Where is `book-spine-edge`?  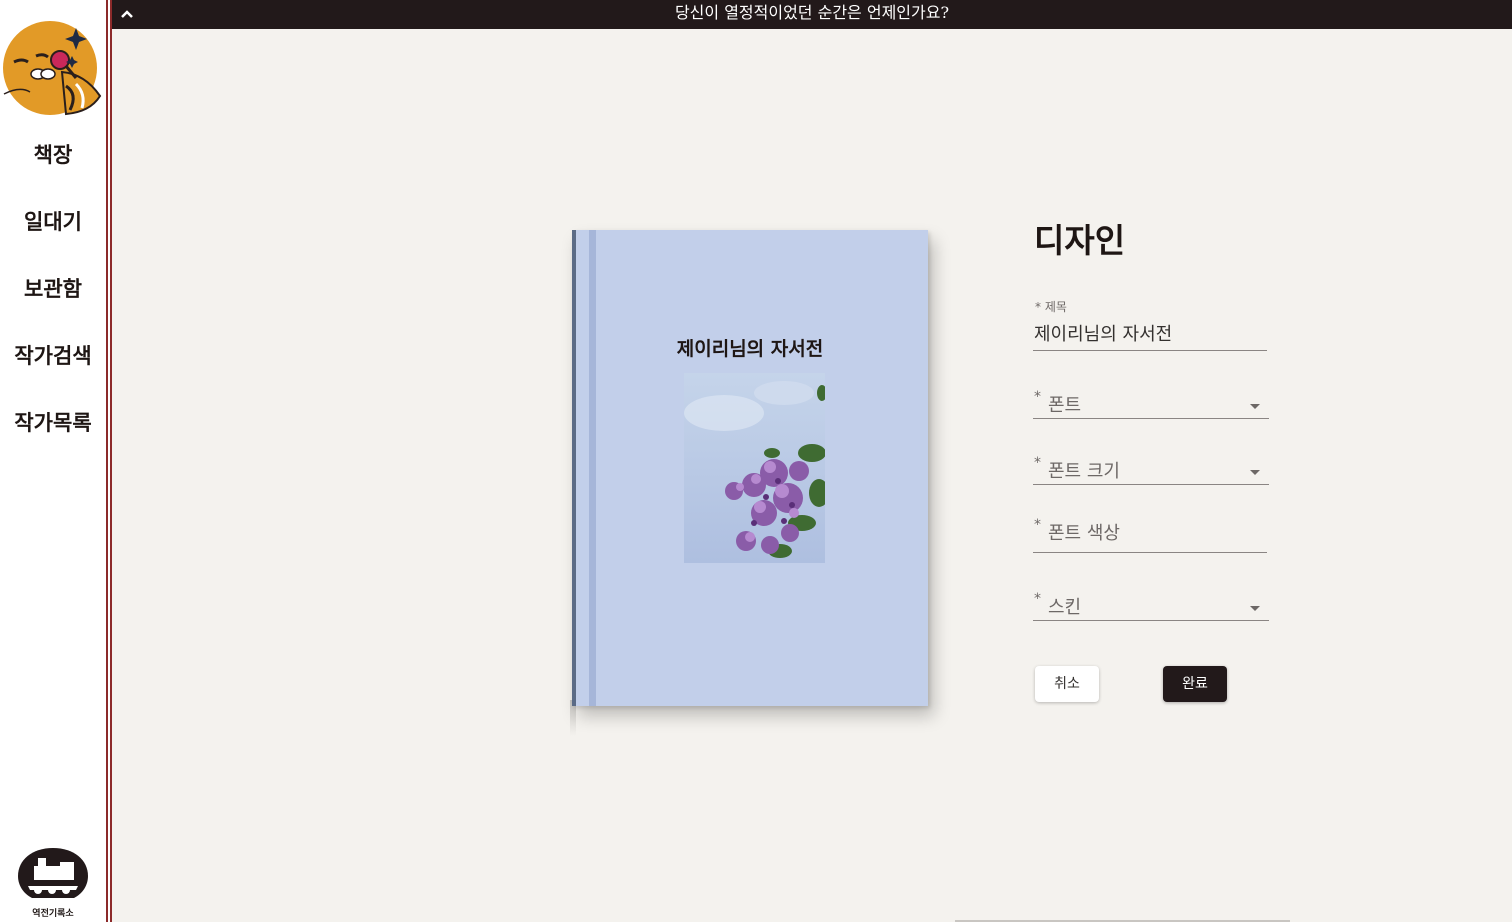 book-spine-edge is located at coordinates (574, 468).